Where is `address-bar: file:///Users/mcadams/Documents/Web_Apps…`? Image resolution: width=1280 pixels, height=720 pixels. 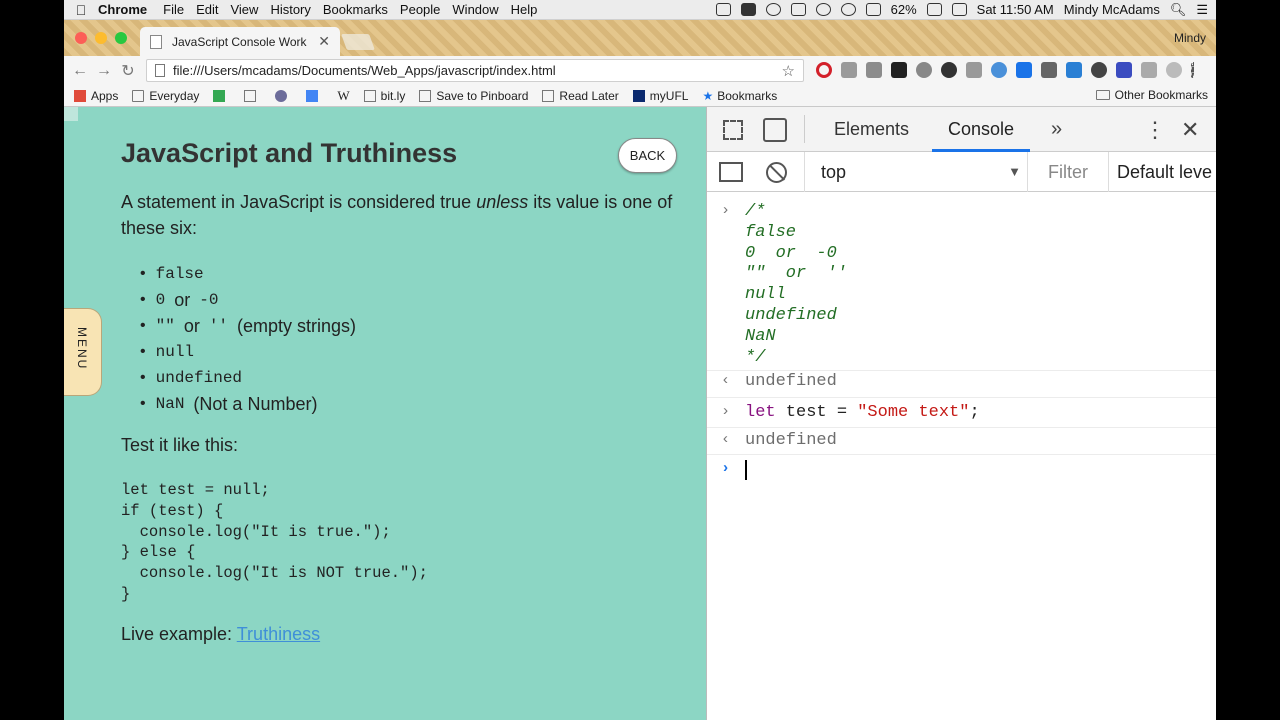 address-bar: file:///Users/mcadams/Documents/Web_Apps… is located at coordinates (475, 70).